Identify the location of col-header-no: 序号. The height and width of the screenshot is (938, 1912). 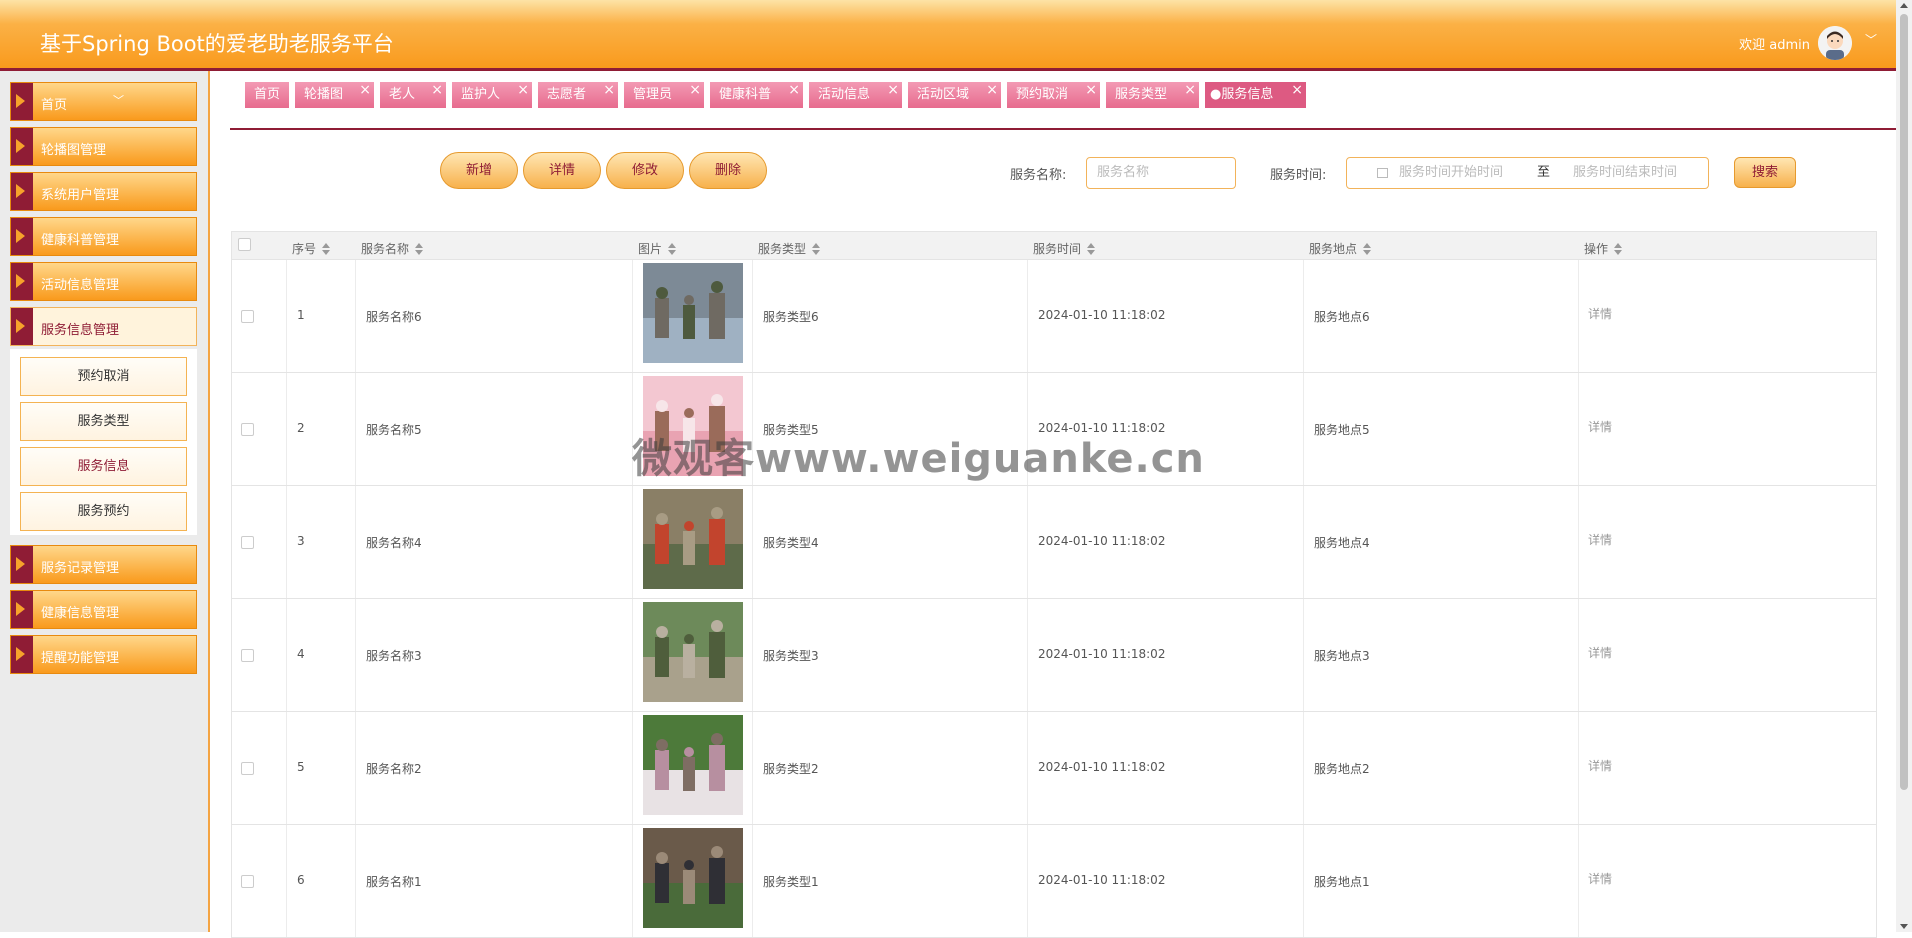
(311, 248).